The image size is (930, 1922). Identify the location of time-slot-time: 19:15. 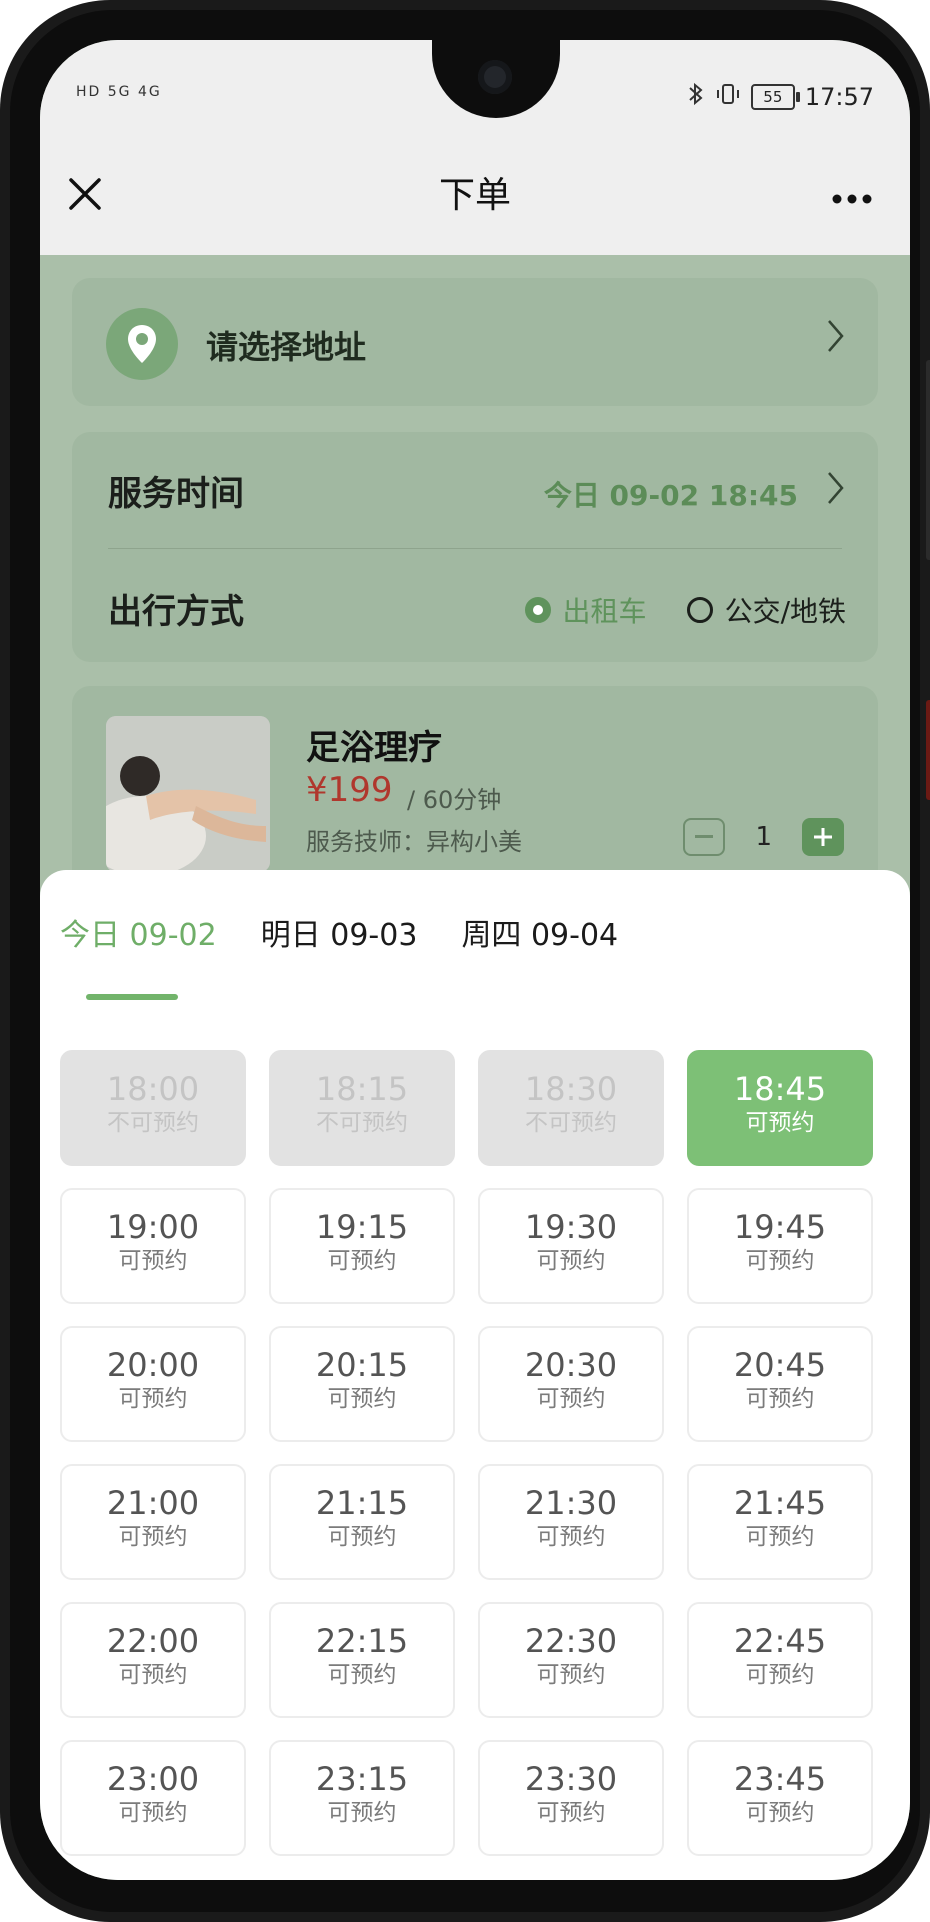
(362, 1227).